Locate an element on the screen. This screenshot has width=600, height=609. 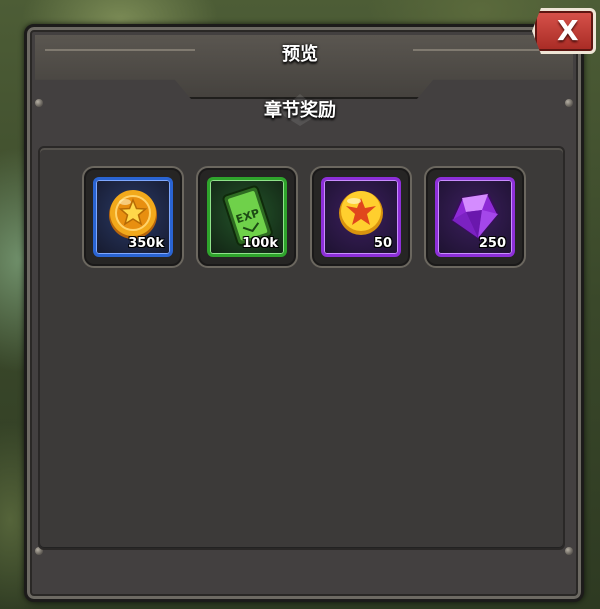
reward-slot-purple-gem: 250 is located at coordinates (475, 217).